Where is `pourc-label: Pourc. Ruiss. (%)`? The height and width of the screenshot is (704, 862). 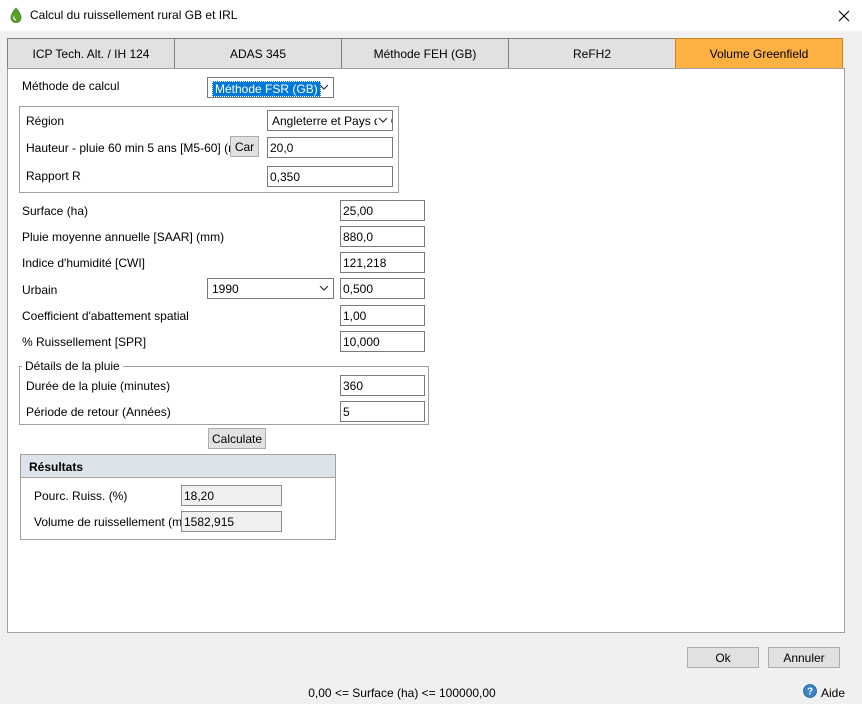
pourc-label: Pourc. Ruiss. (%) is located at coordinates (81, 496).